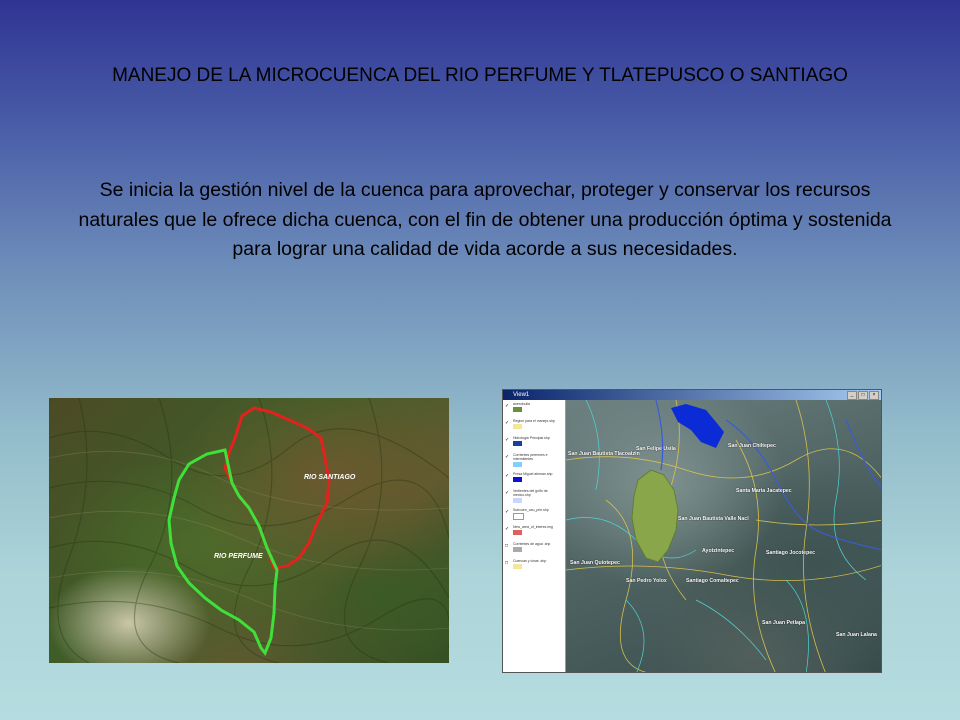 This screenshot has width=960, height=720. Describe the element at coordinates (534, 408) in the screenshot. I see `legend-item: ✓ anexohuila` at that location.